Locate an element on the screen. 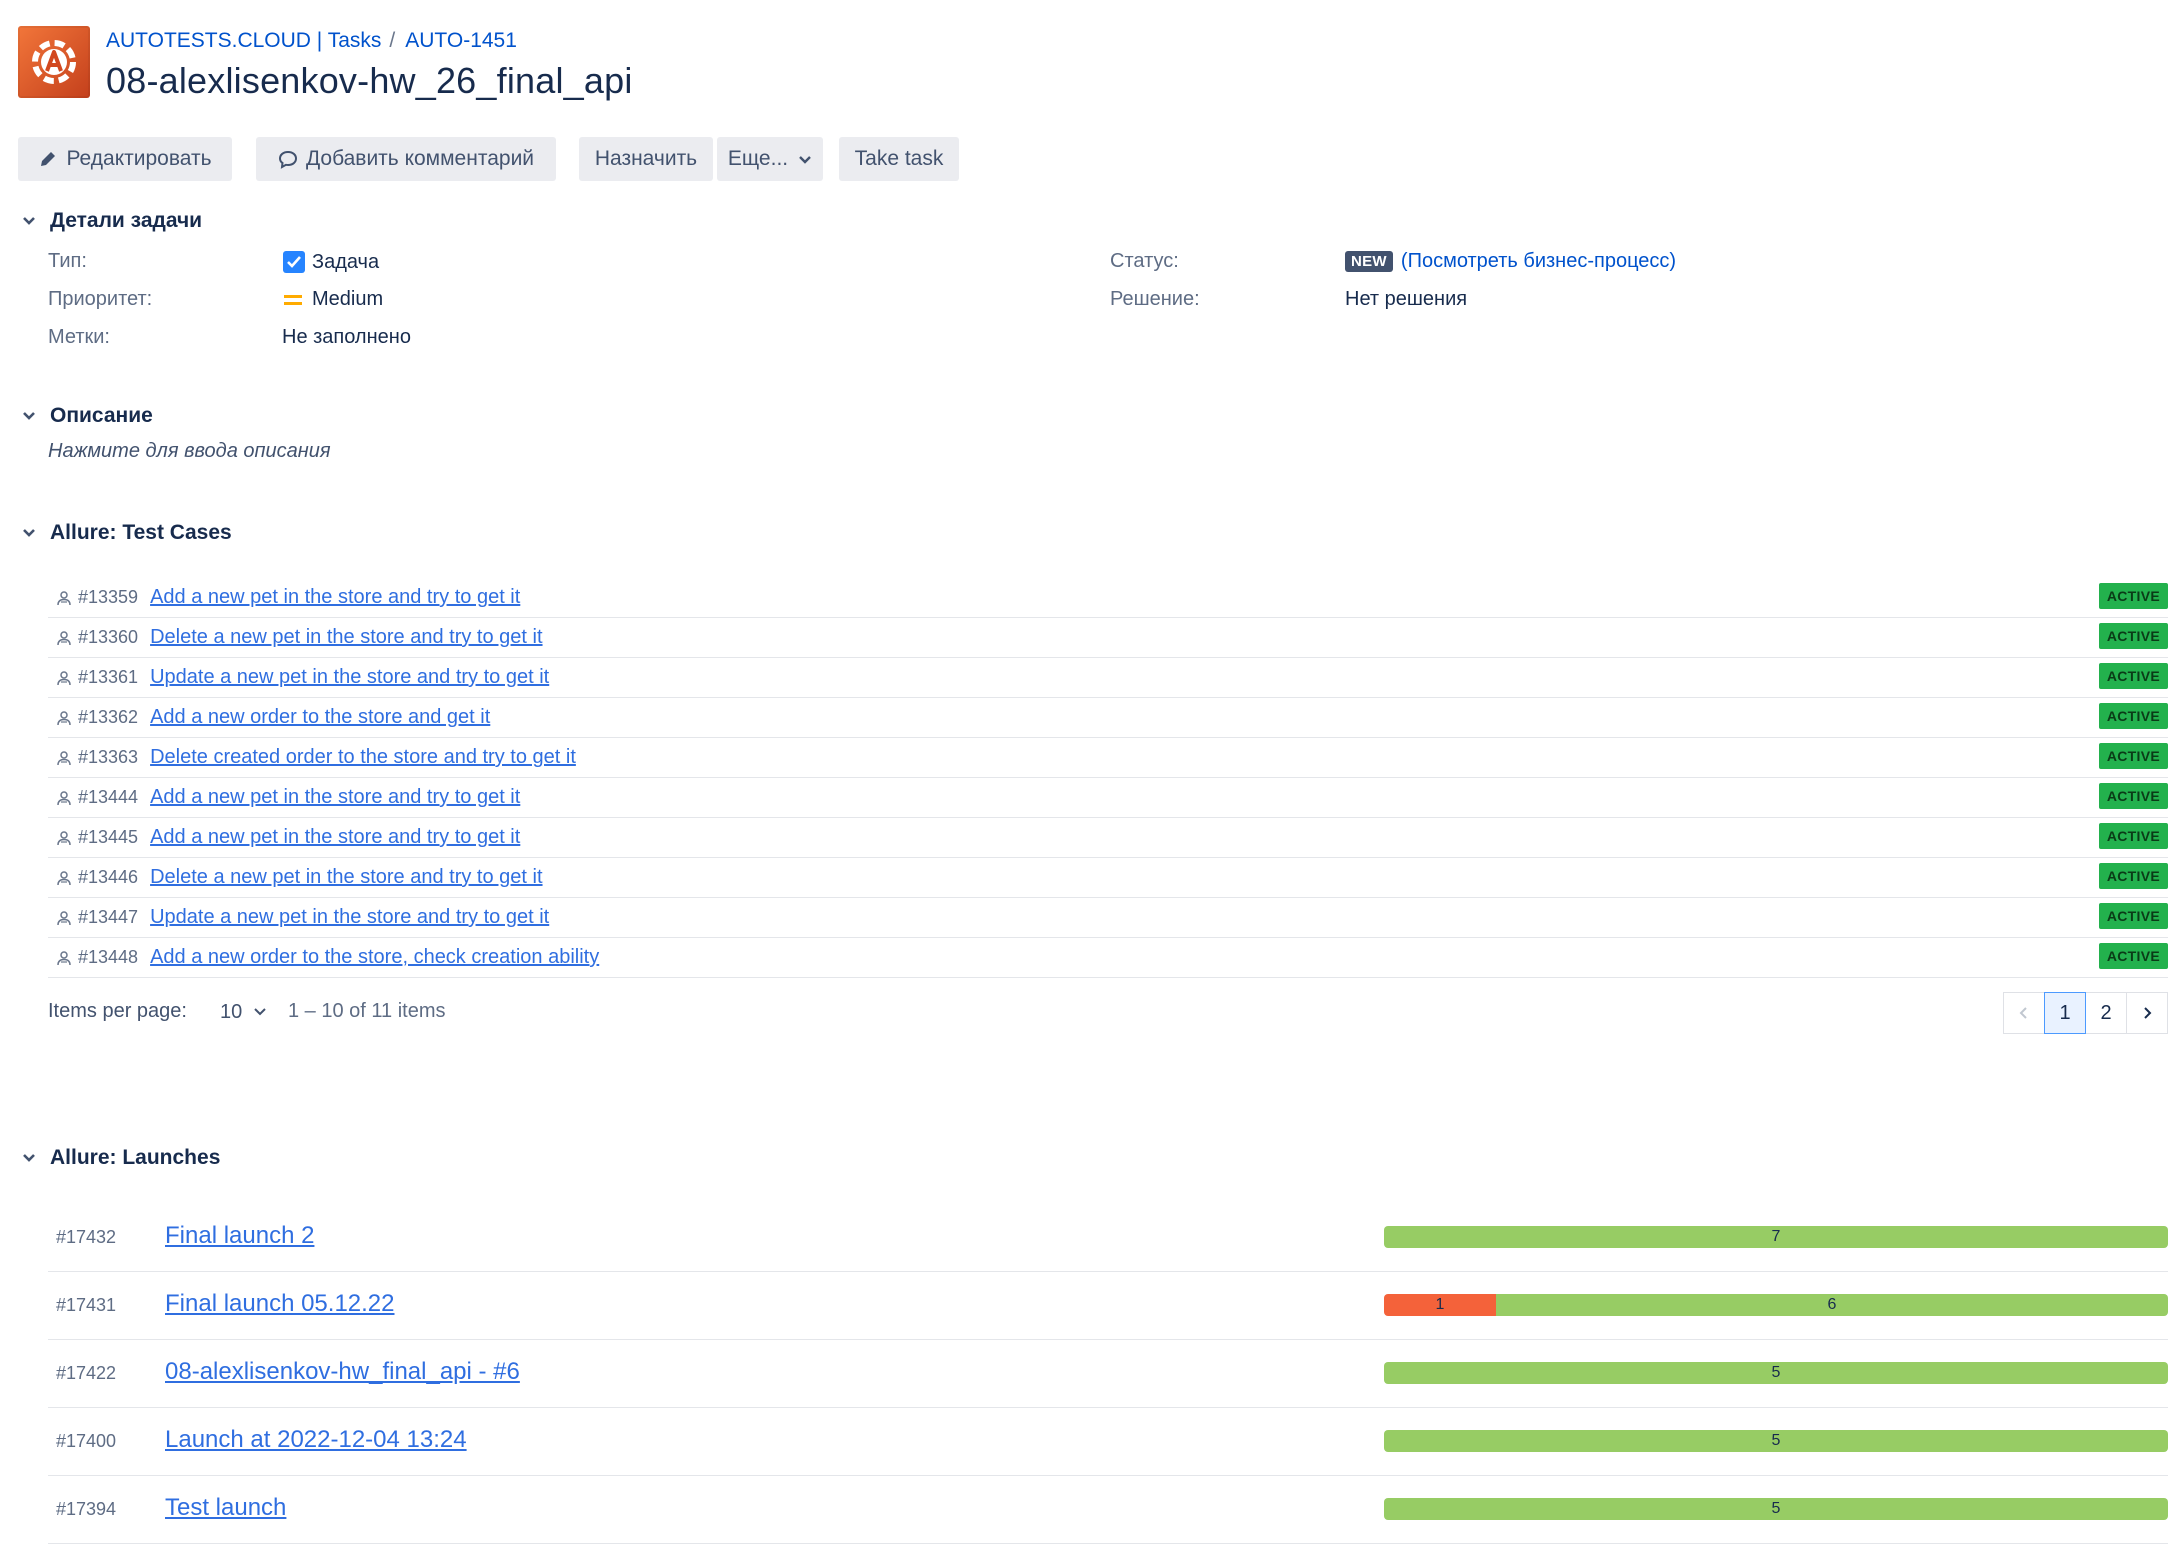 Image resolution: width=2184 pixels, height=1552 pixels. launch-link: Final launch 2 is located at coordinates (239, 1236).